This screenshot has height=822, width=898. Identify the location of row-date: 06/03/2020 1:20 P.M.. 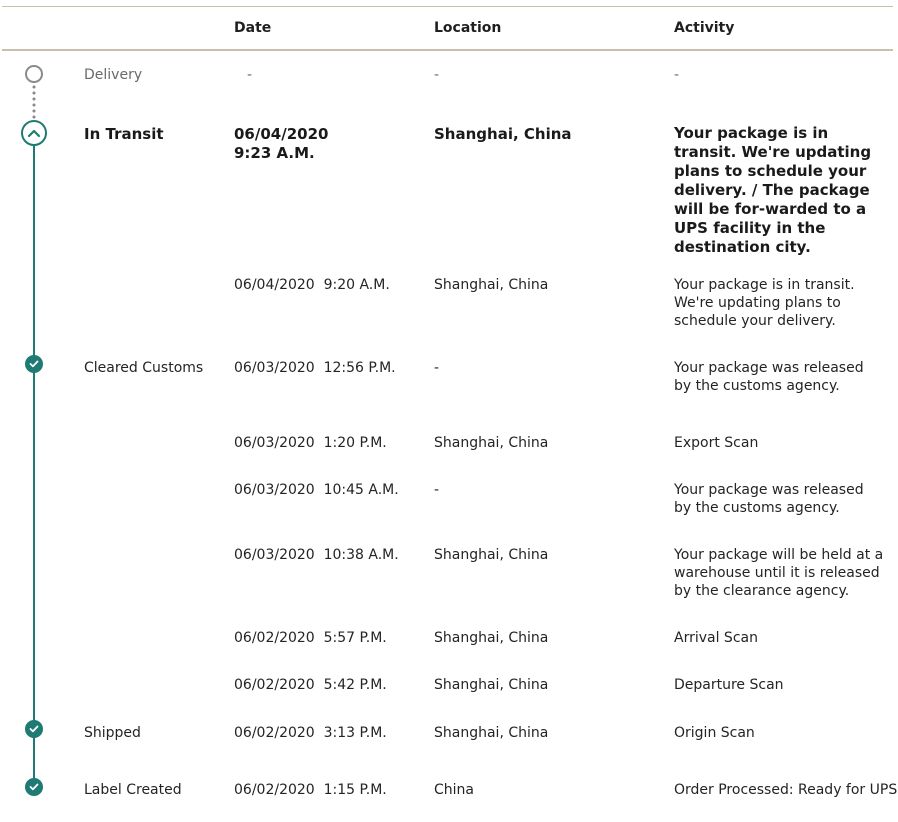
(310, 443).